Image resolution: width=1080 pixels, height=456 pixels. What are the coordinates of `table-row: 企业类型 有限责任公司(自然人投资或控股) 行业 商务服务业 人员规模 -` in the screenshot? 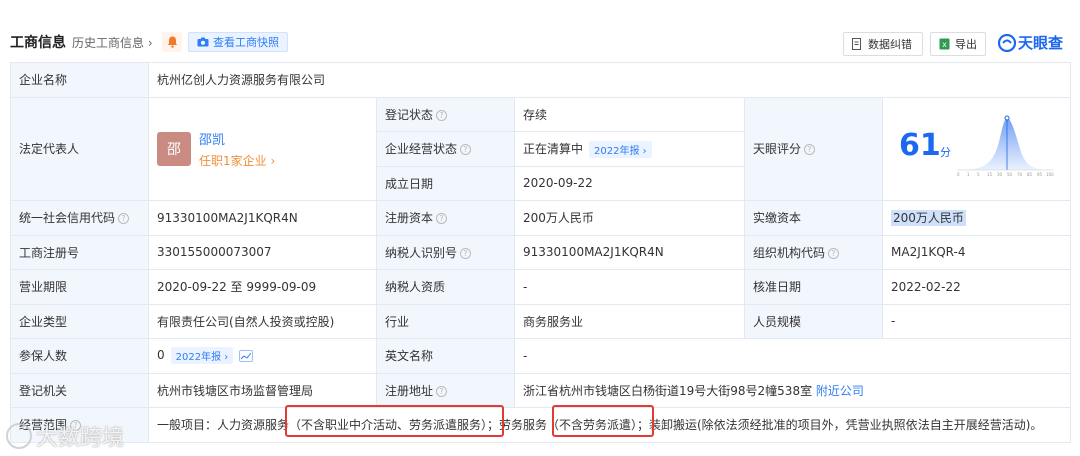 It's located at (541, 321).